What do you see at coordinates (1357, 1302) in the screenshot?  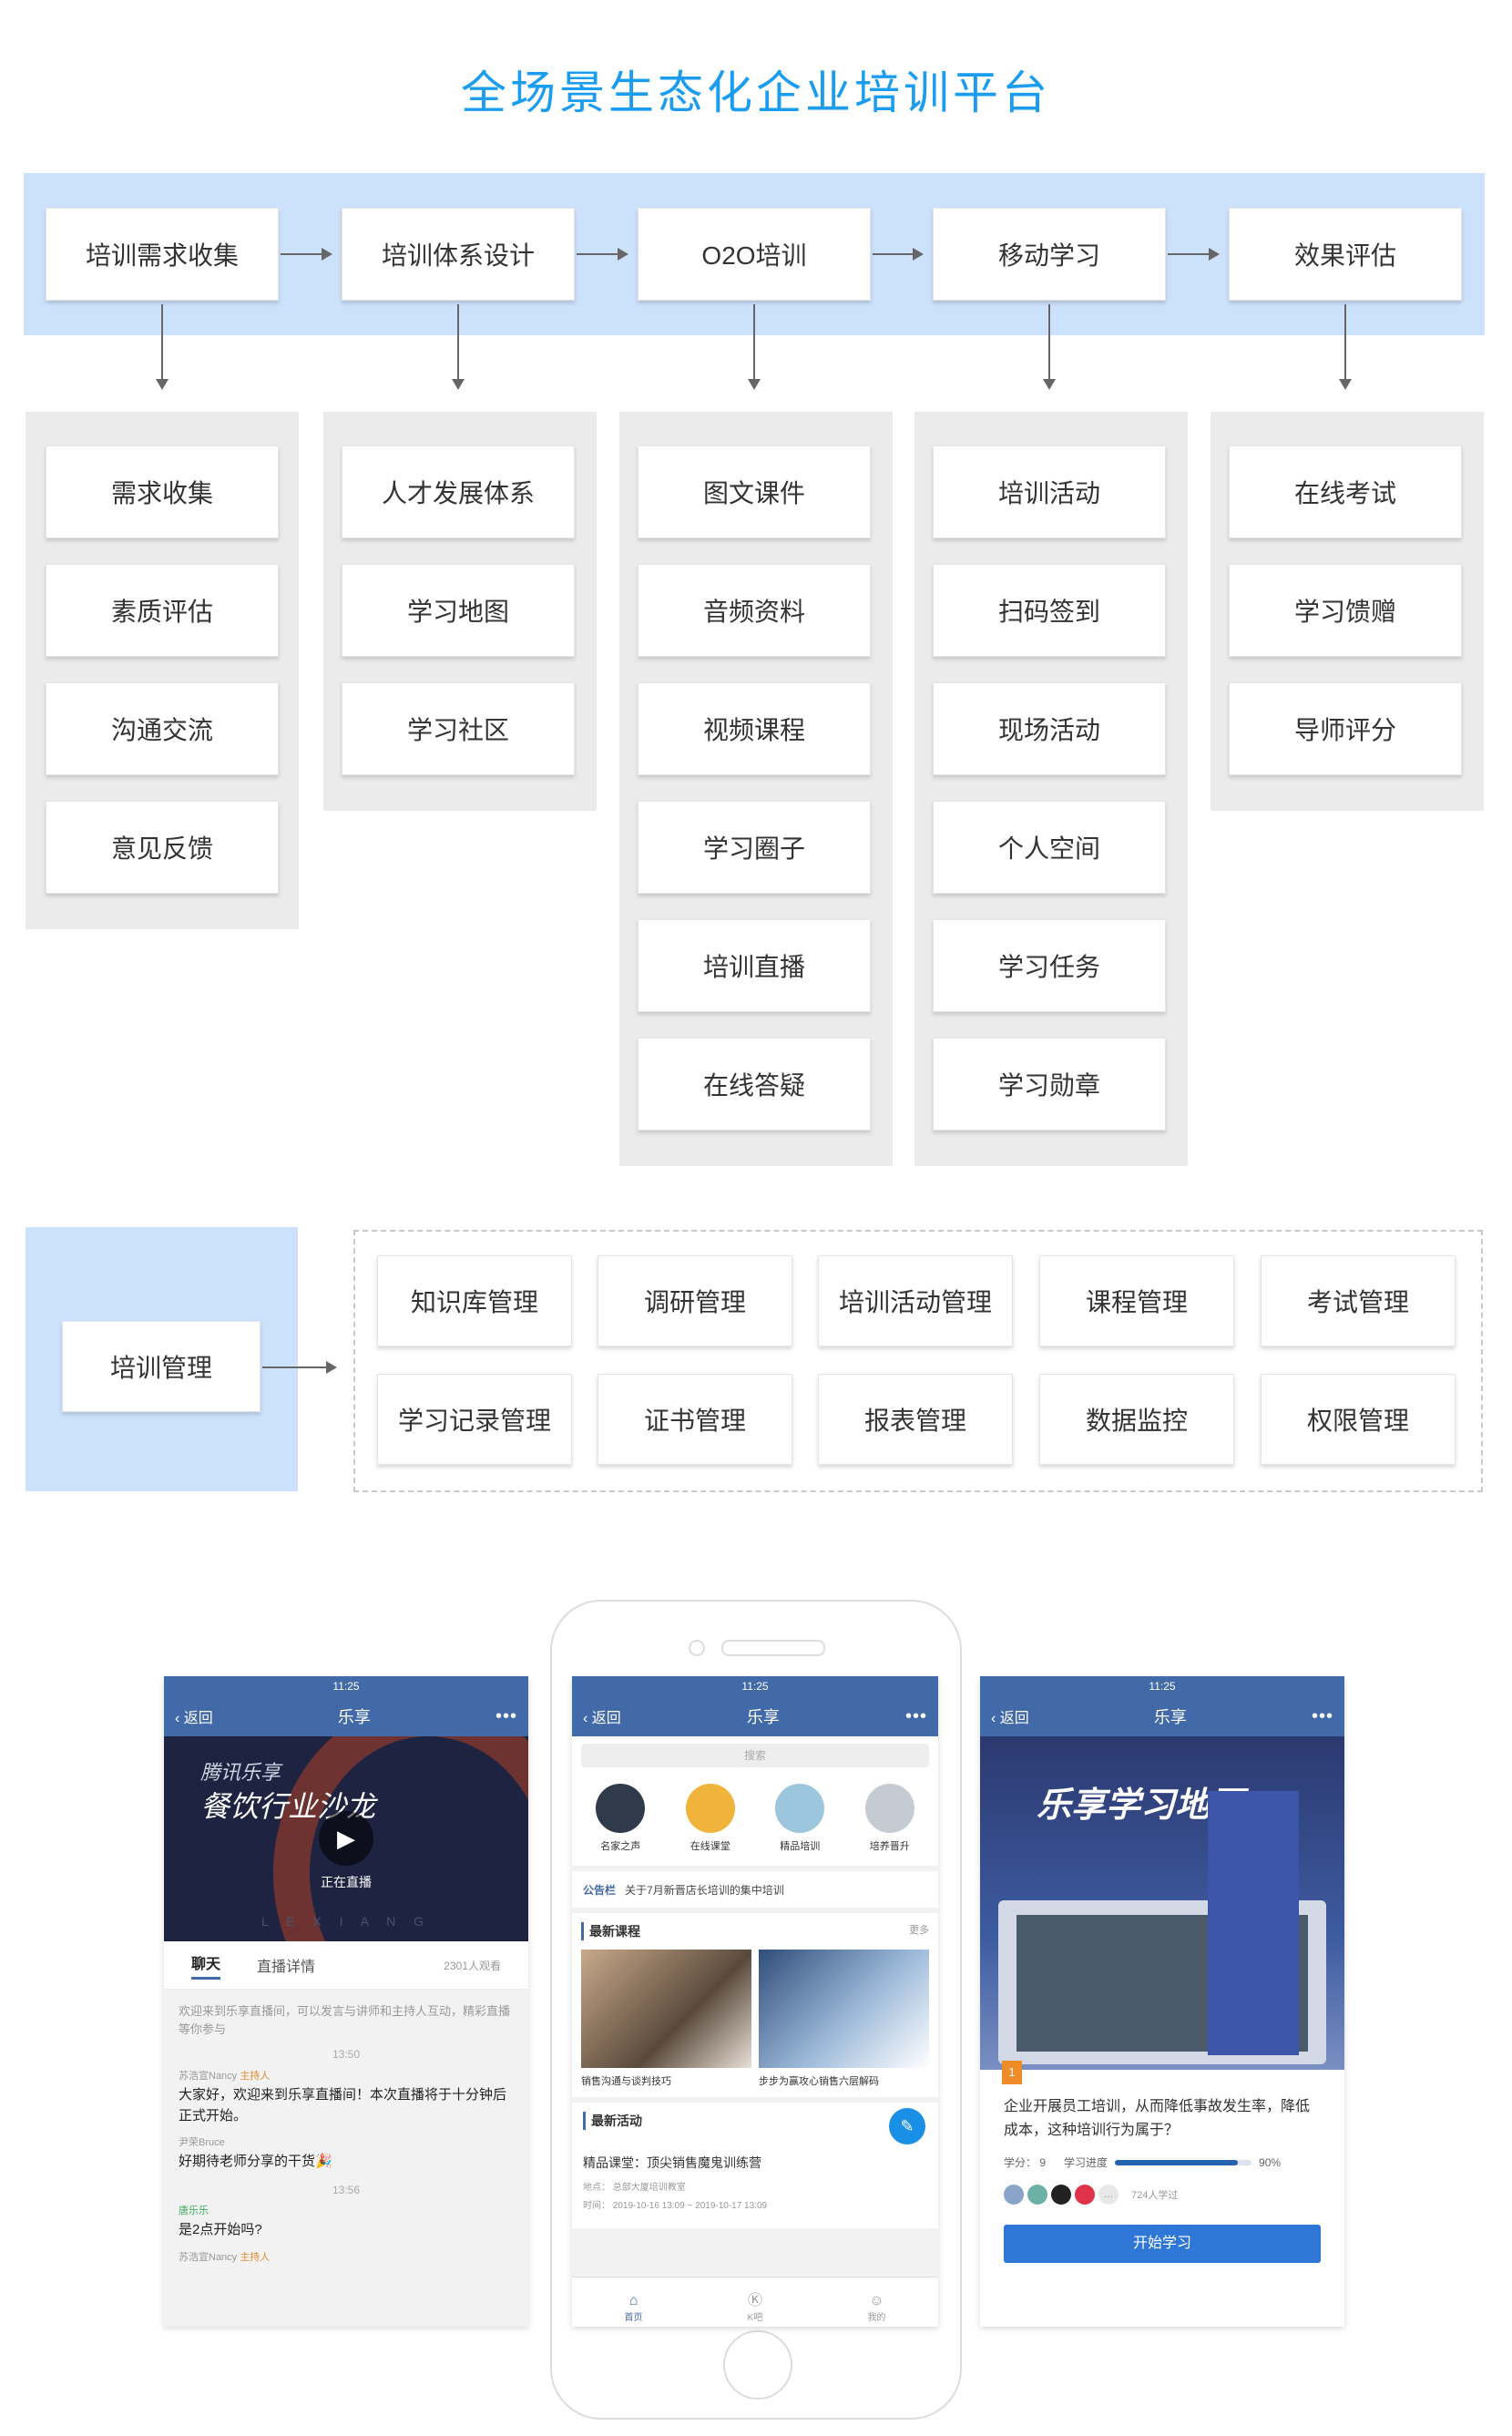 I see `management-module-label: 考试管理` at bounding box center [1357, 1302].